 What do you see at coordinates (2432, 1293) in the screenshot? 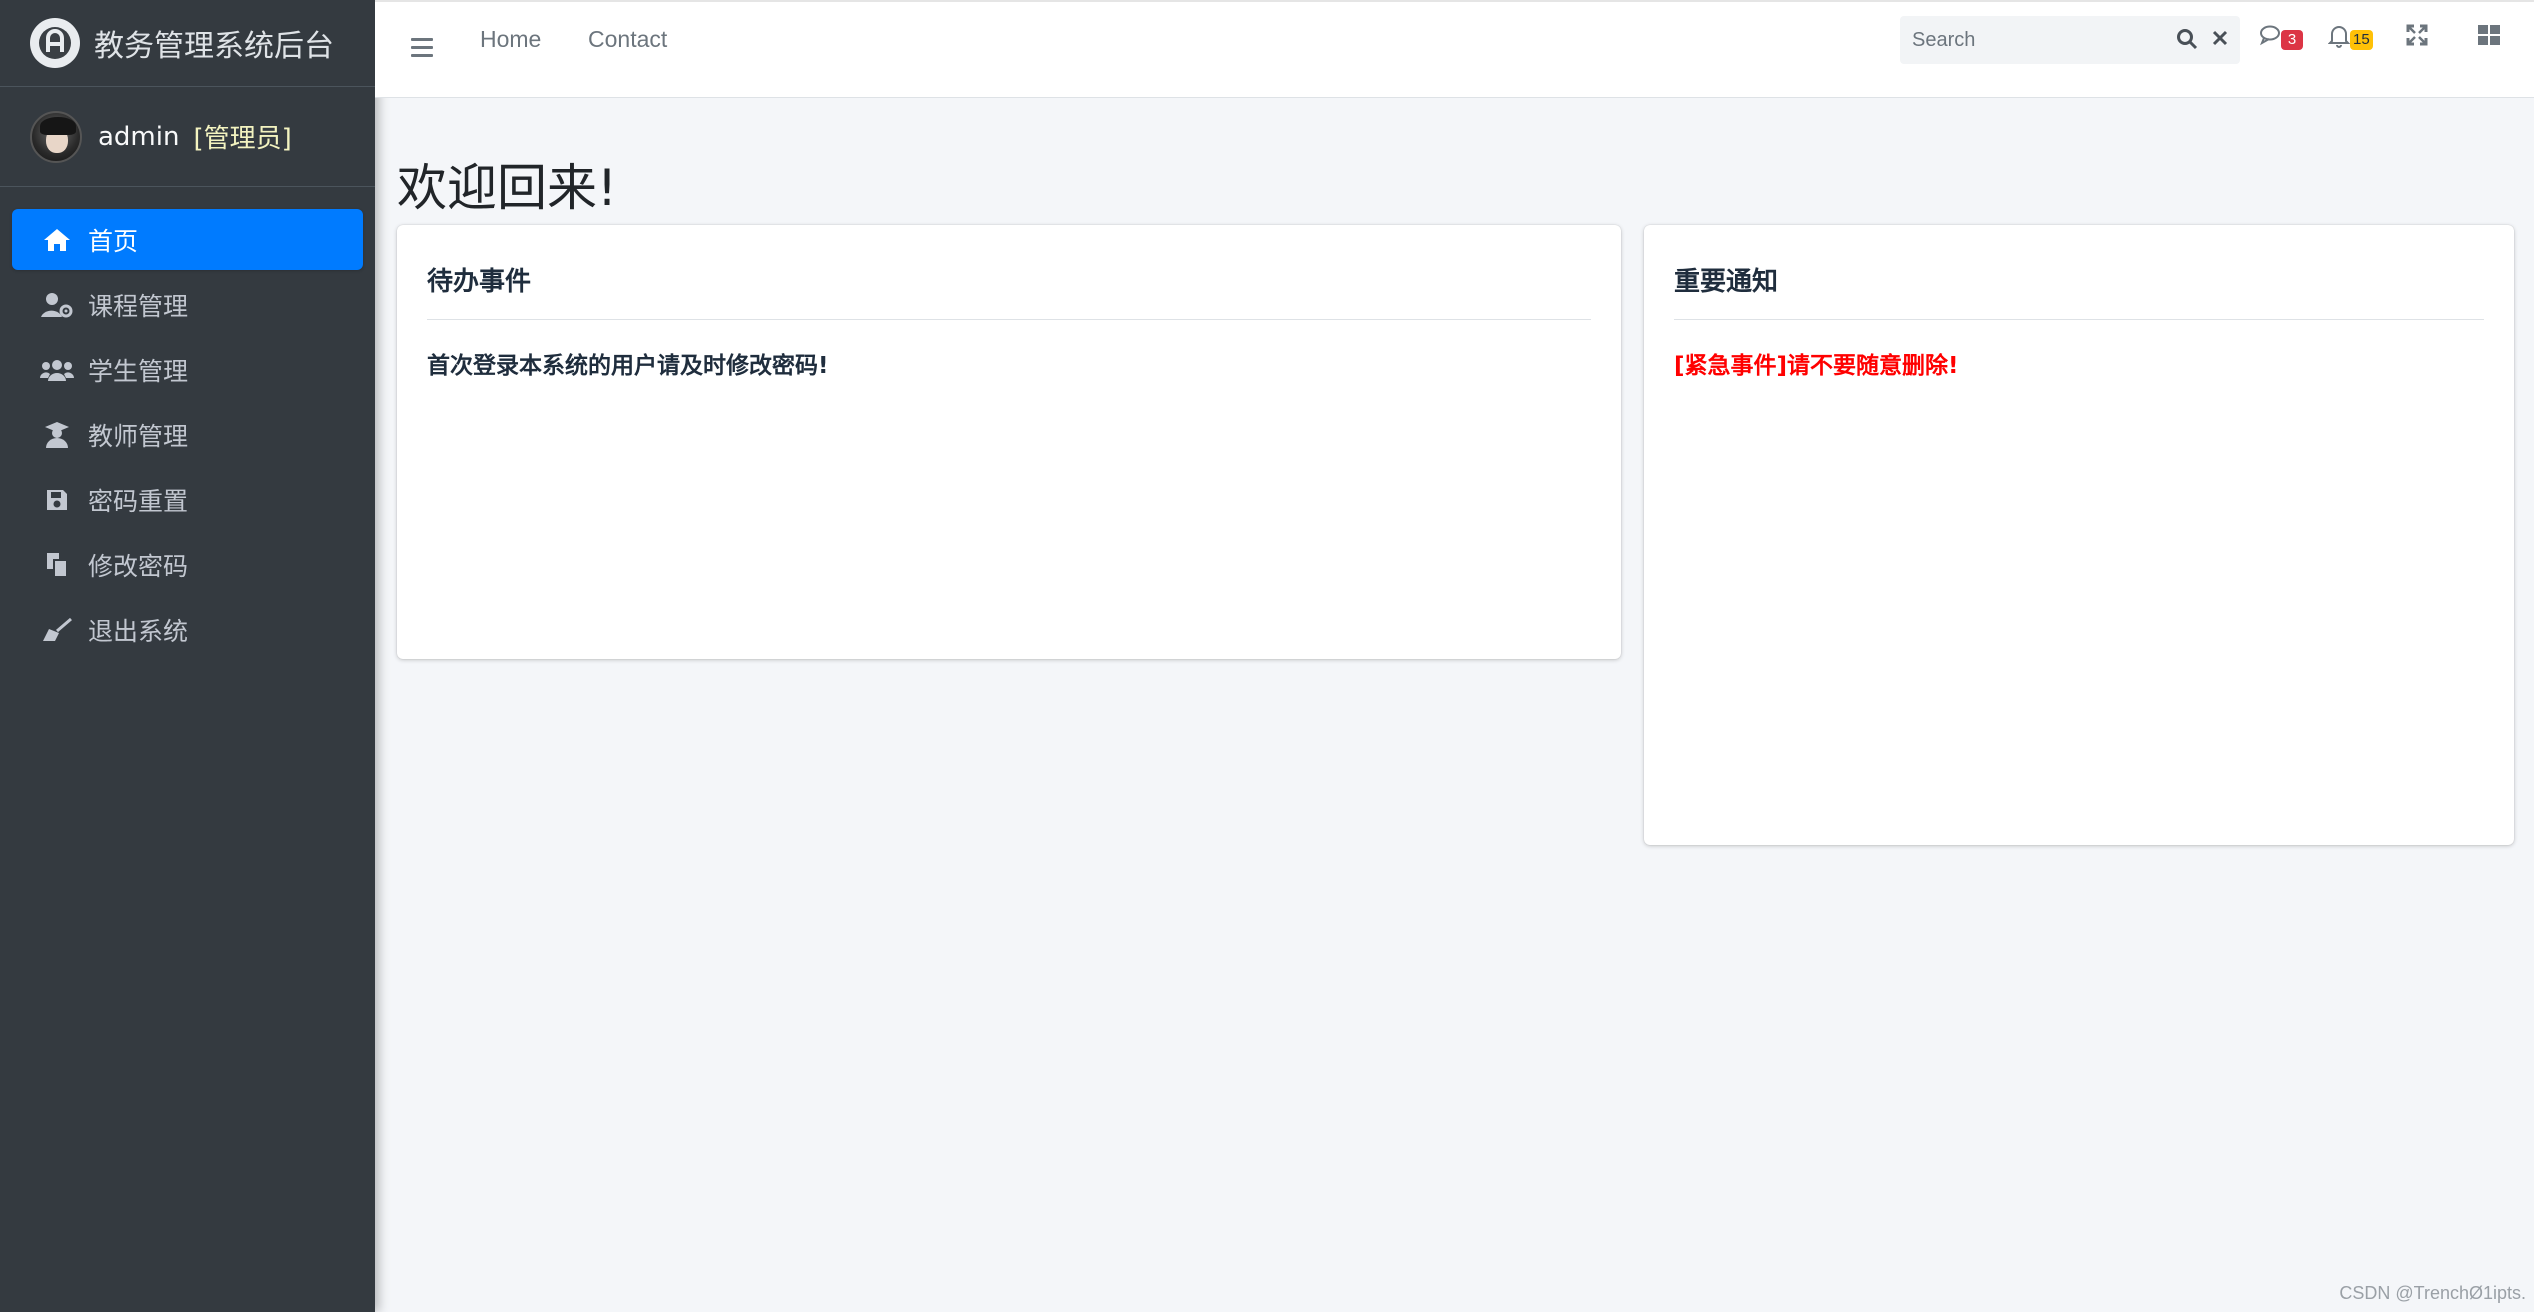
I see `watermark: CSDN @TrenchØ1ipts.` at bounding box center [2432, 1293].